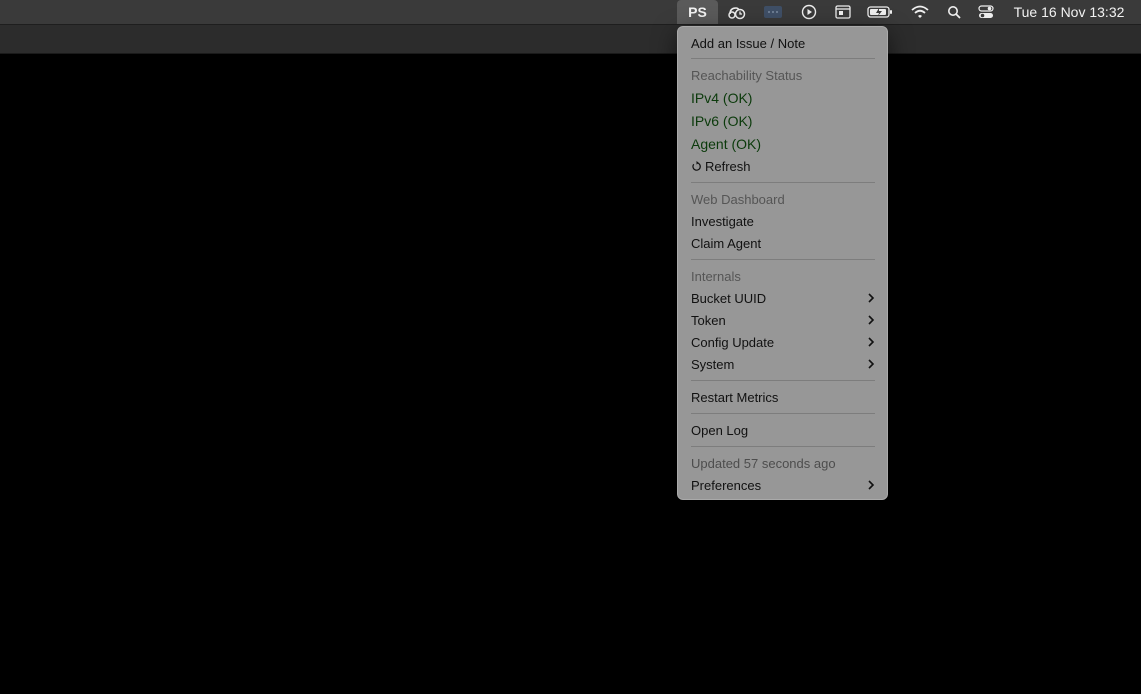 Image resolution: width=1141 pixels, height=694 pixels. Describe the element at coordinates (784, 121) in the screenshot. I see `ipv6-status-item: IPv6 (OK)` at that location.